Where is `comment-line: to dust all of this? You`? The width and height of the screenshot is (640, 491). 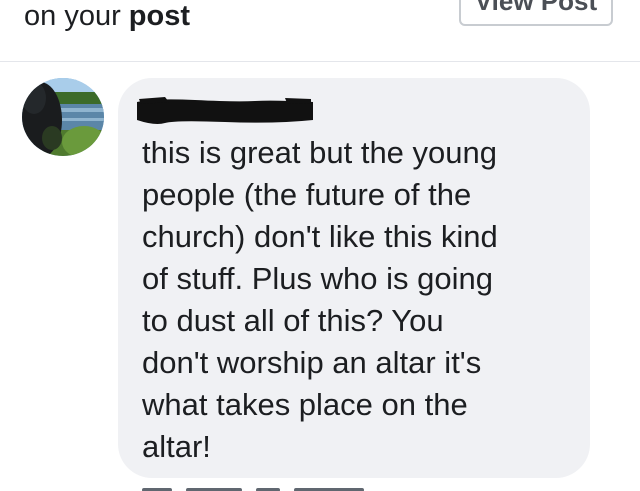
comment-line: to dust all of this? You is located at coordinates (293, 320).